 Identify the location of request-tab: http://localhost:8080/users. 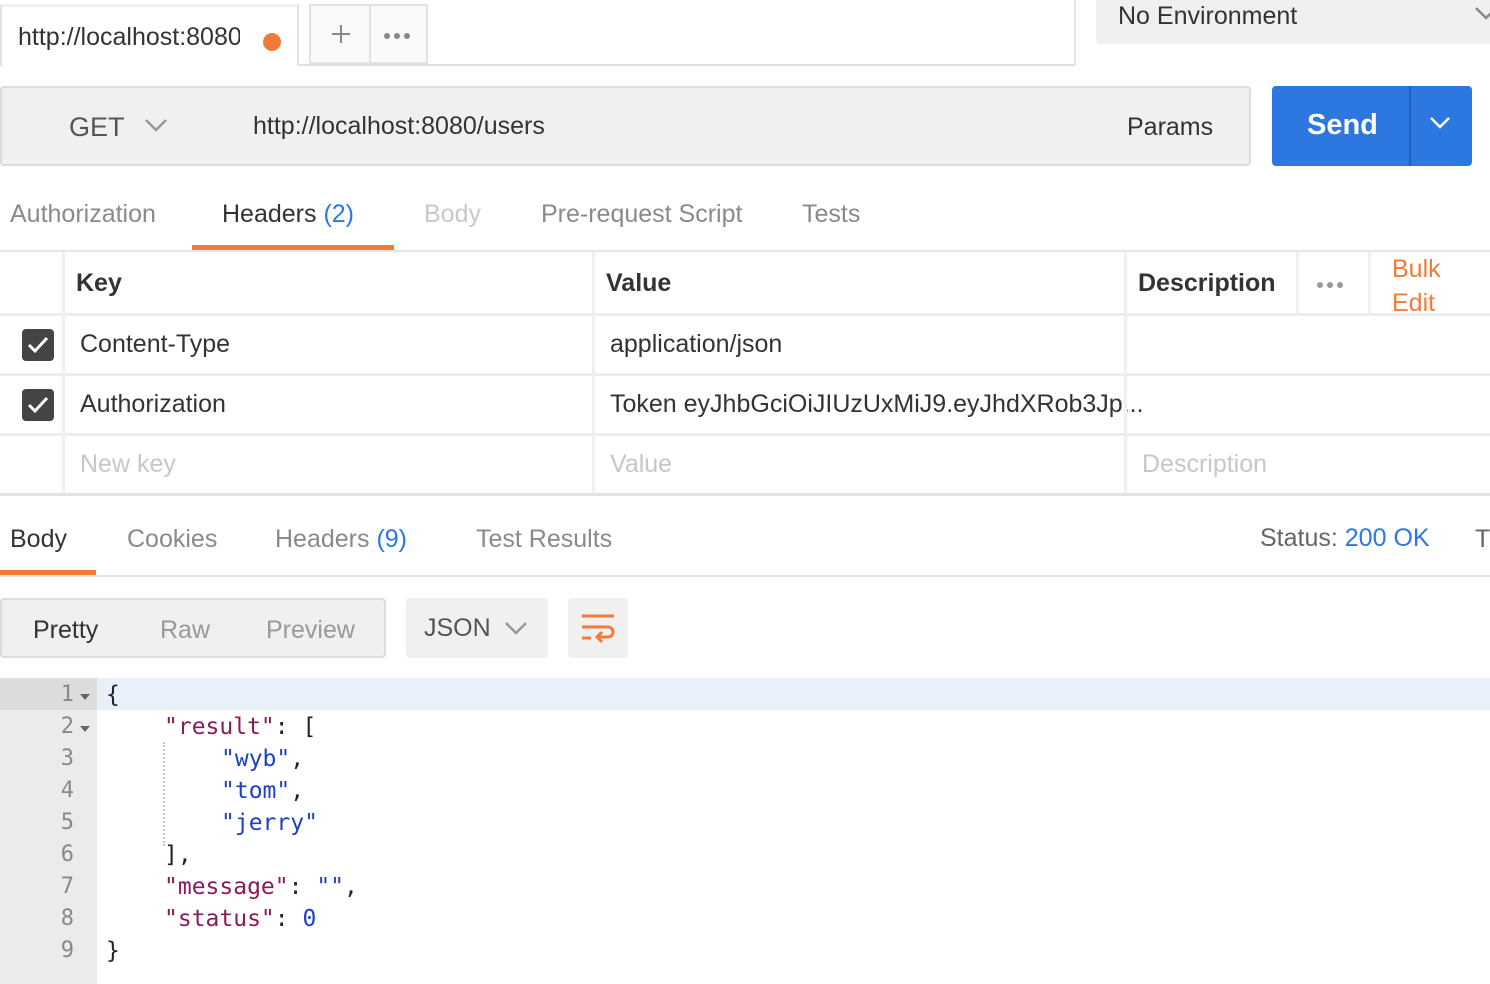
(149, 35).